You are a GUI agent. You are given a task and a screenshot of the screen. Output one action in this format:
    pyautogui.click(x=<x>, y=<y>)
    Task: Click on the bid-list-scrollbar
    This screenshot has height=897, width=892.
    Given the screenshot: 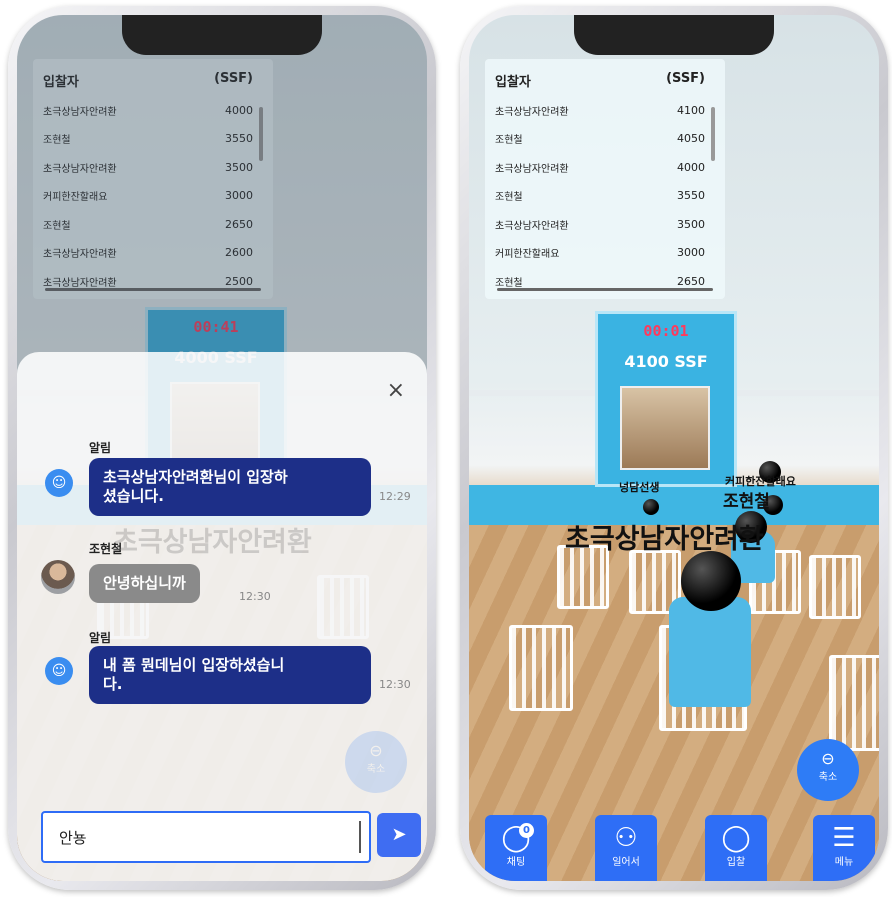 What is the action you would take?
    pyautogui.click(x=713, y=134)
    